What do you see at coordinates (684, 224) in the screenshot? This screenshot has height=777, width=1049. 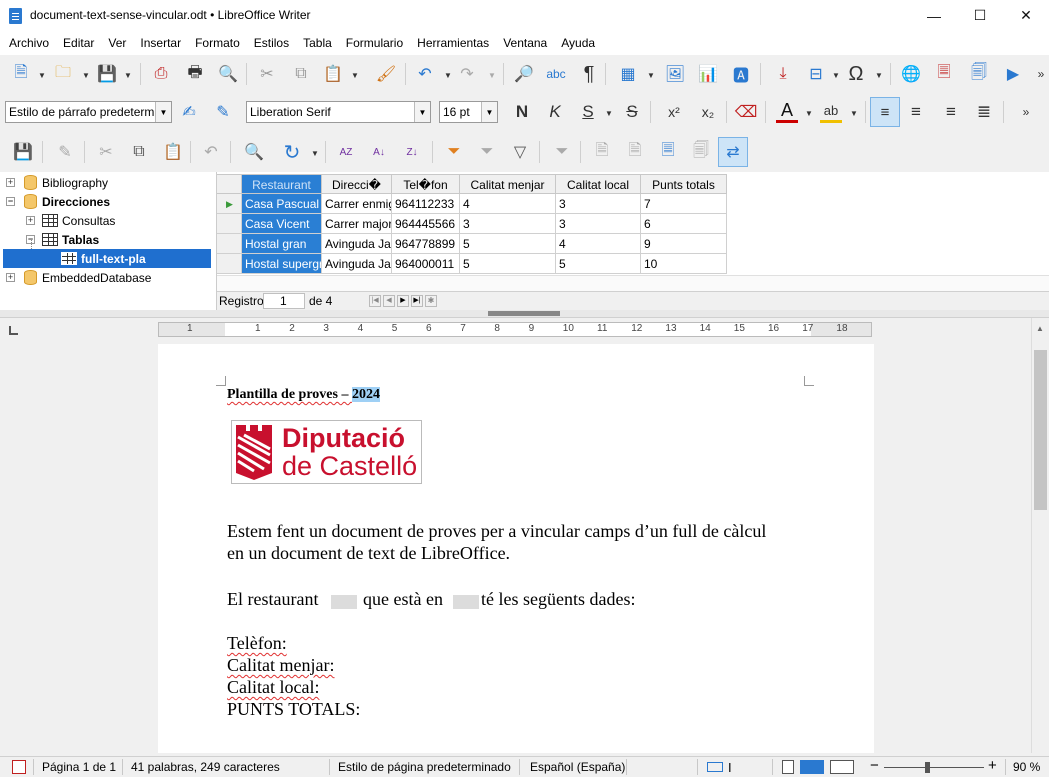 I see `grid-cell: 6` at bounding box center [684, 224].